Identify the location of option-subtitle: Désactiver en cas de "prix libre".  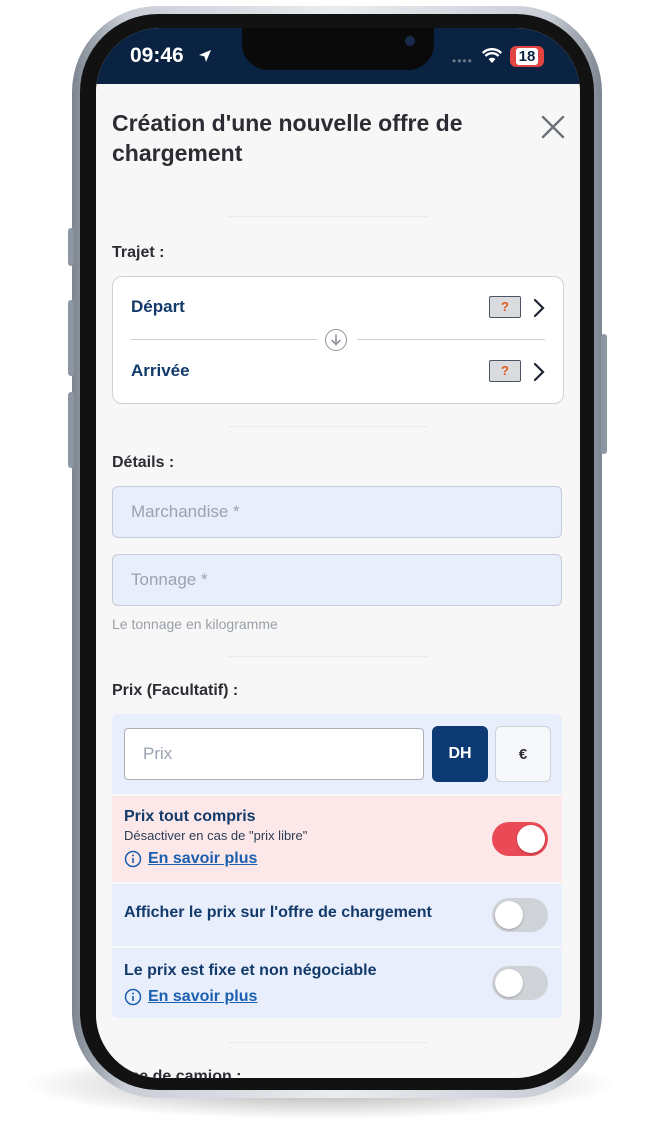
(216, 835).